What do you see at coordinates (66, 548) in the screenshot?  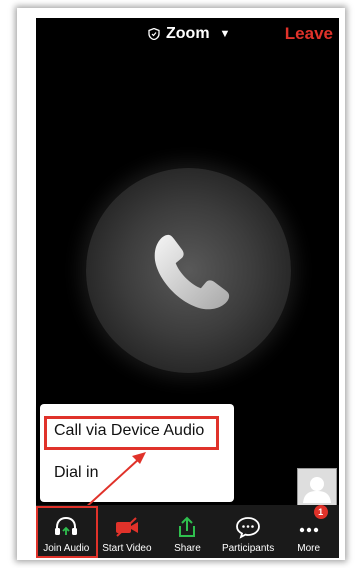 I see `join-audio-label: Join Audio` at bounding box center [66, 548].